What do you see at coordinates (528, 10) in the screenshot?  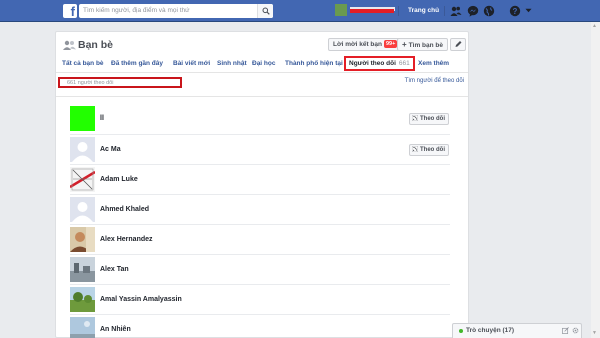 I see `chevron-down-icon` at bounding box center [528, 10].